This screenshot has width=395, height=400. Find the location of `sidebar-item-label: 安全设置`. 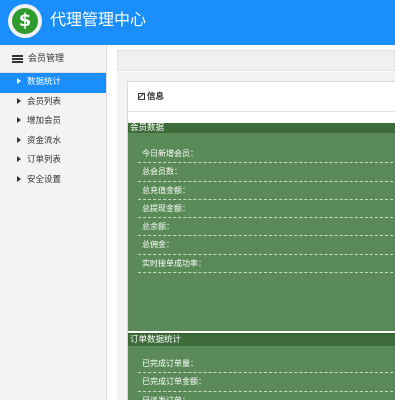

sidebar-item-label: 安全设置 is located at coordinates (44, 179).